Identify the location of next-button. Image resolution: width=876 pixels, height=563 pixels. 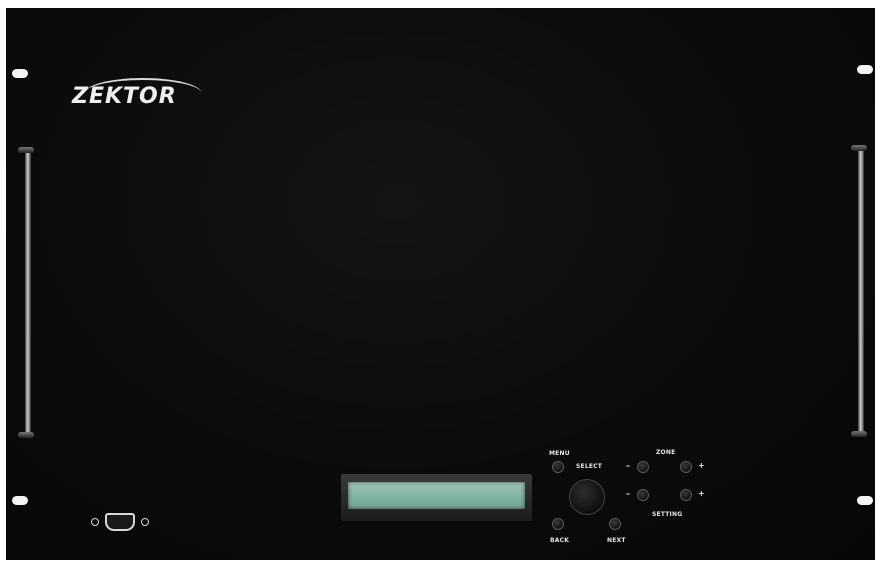
(615, 524).